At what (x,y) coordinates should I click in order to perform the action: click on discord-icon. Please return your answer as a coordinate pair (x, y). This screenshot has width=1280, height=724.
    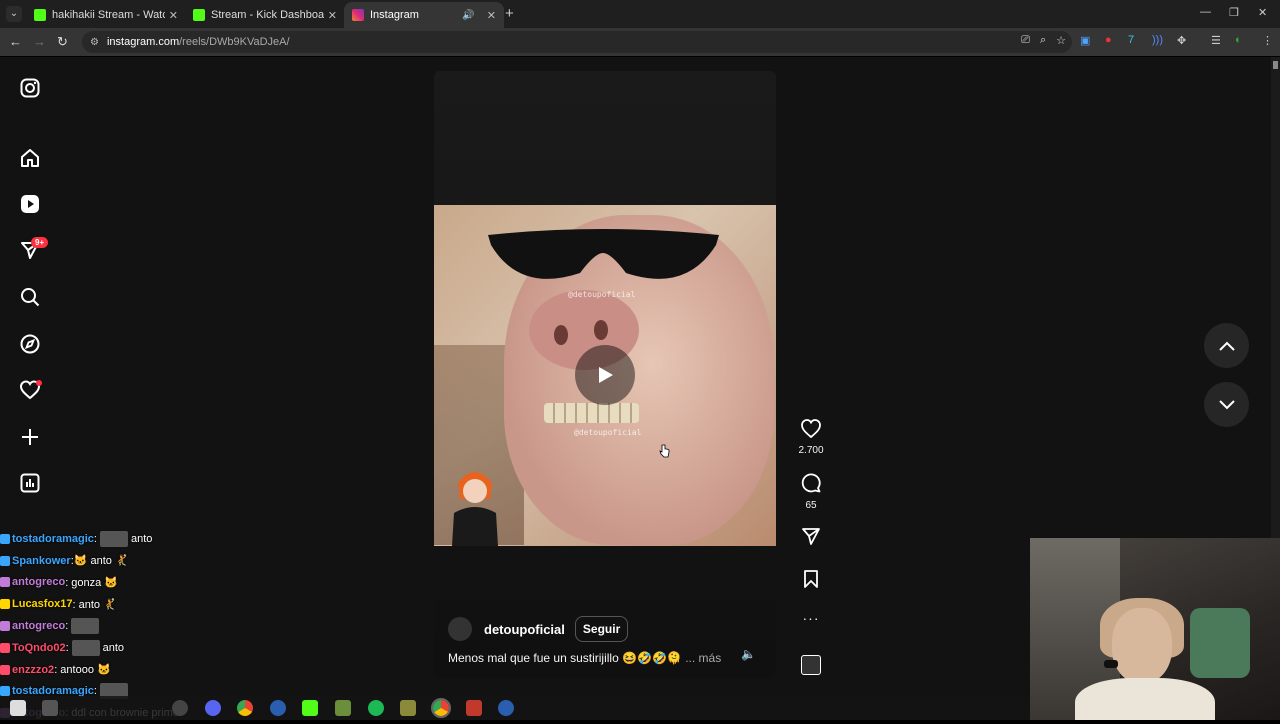
    Looking at the image, I should click on (213, 708).